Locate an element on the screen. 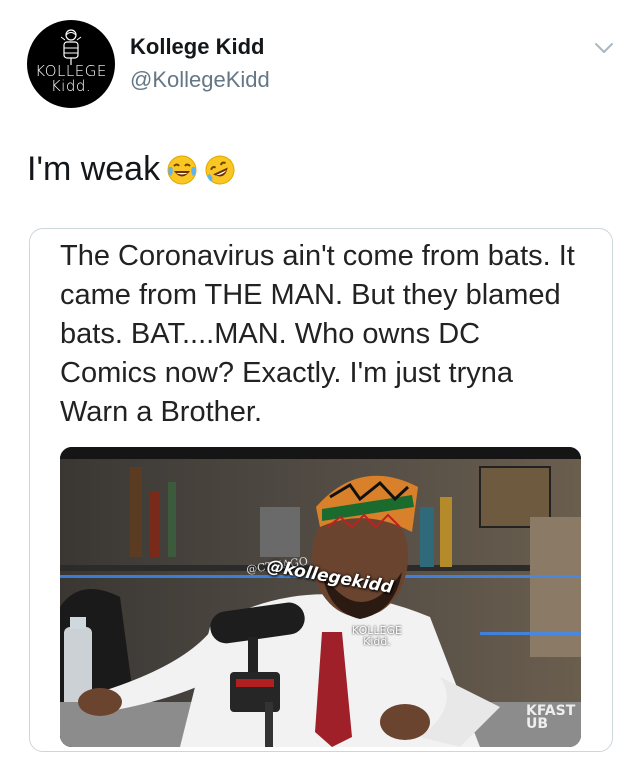 The width and height of the screenshot is (640, 764). face-with-tears-of-joy-icon is located at coordinates (182, 169).